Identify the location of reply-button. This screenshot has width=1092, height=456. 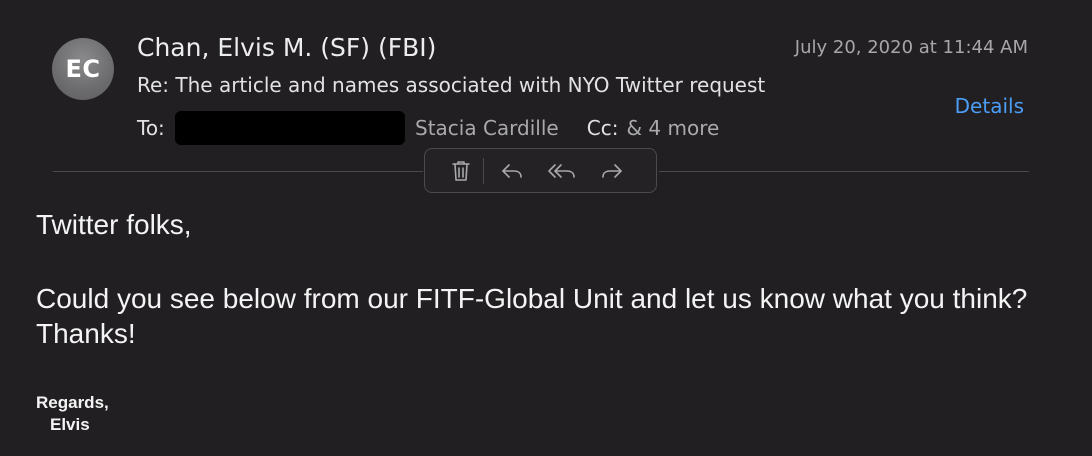
(512, 171).